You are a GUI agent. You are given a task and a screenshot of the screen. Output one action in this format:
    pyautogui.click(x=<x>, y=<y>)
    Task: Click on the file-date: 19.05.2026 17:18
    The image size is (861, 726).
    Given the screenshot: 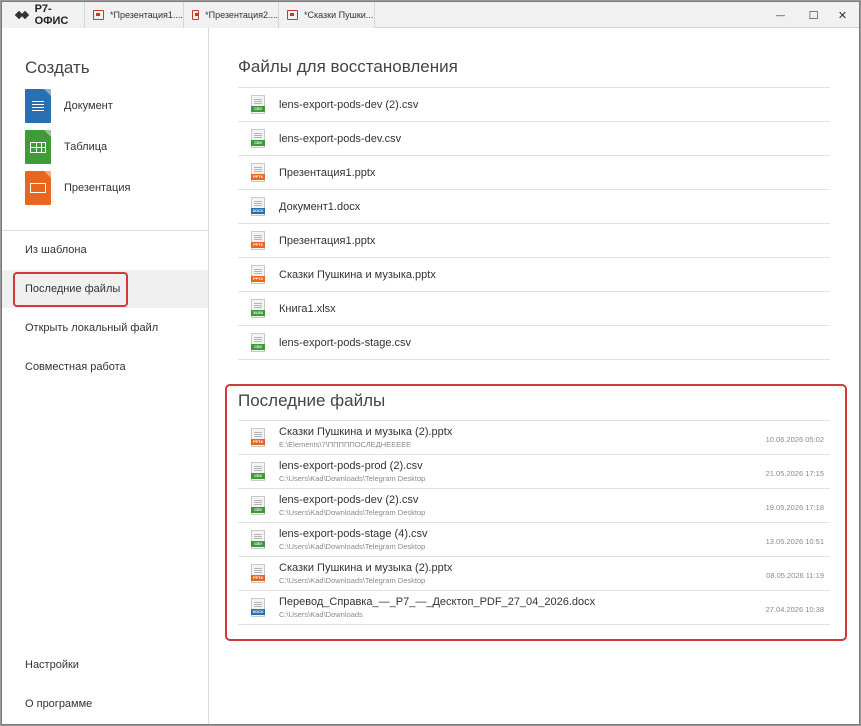 What is the action you would take?
    pyautogui.click(x=794, y=507)
    